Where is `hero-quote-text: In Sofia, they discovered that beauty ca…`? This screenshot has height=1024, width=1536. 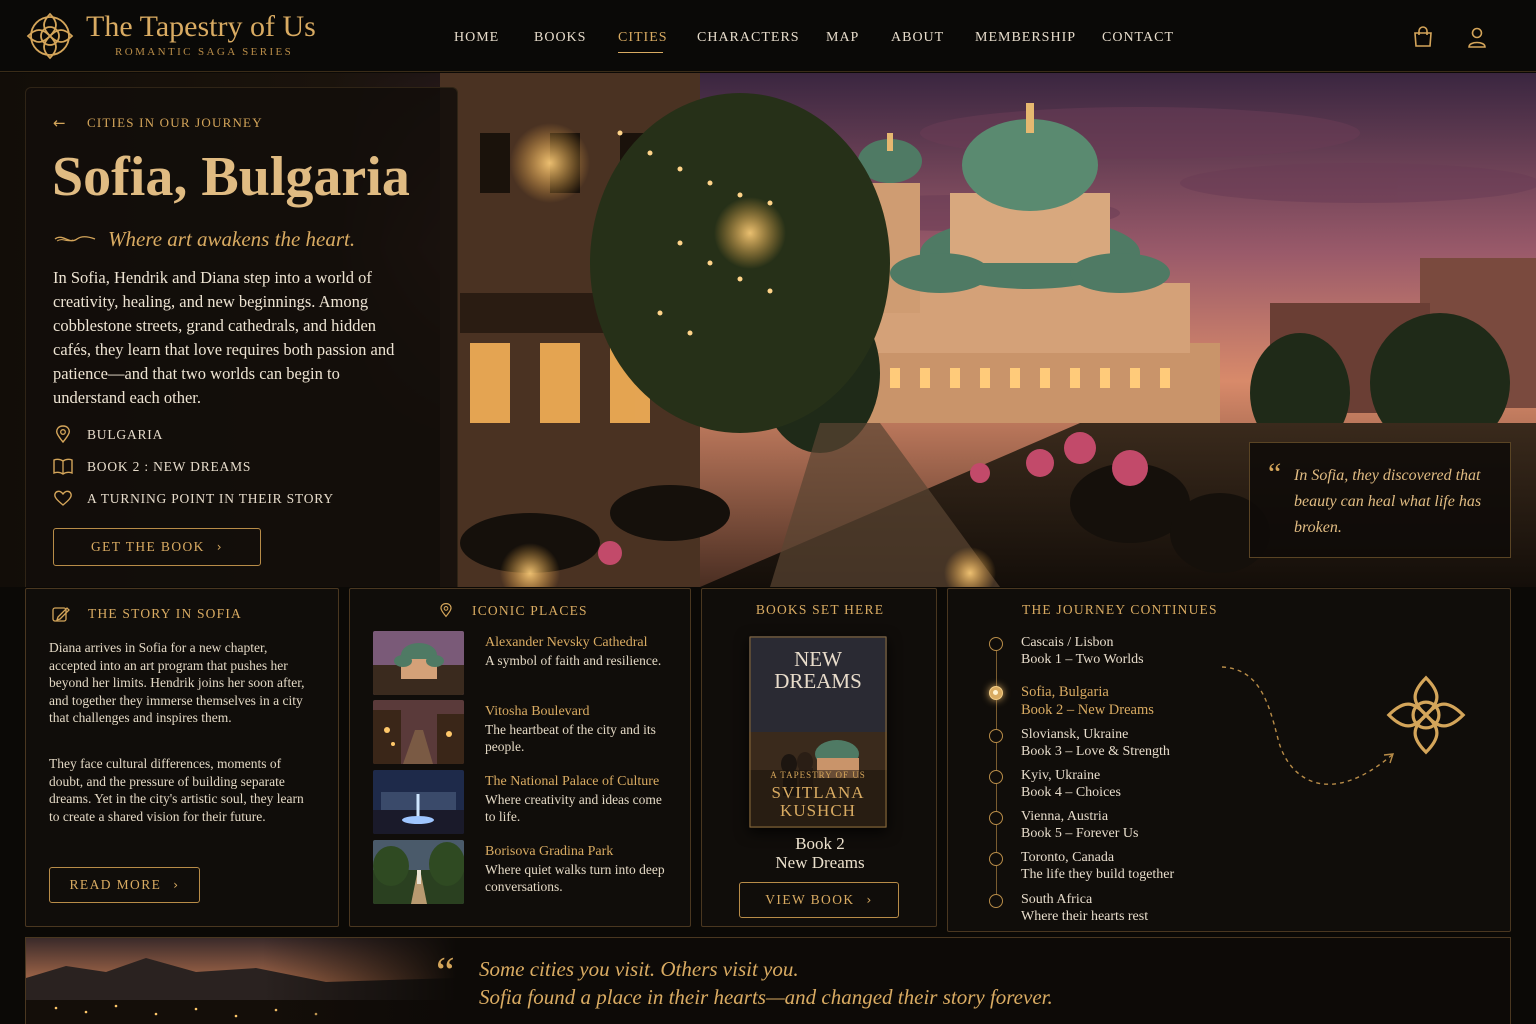 hero-quote-text: In Sofia, they discovered that beauty ca… is located at coordinates (1388, 501).